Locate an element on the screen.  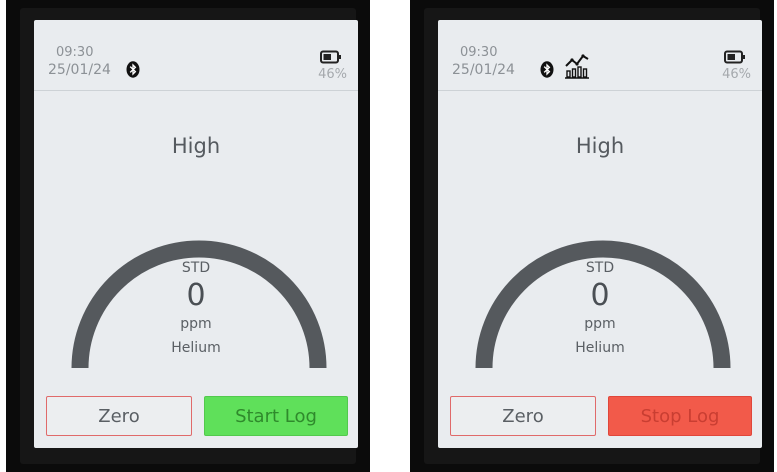
log-chart-icon is located at coordinates (577, 66).